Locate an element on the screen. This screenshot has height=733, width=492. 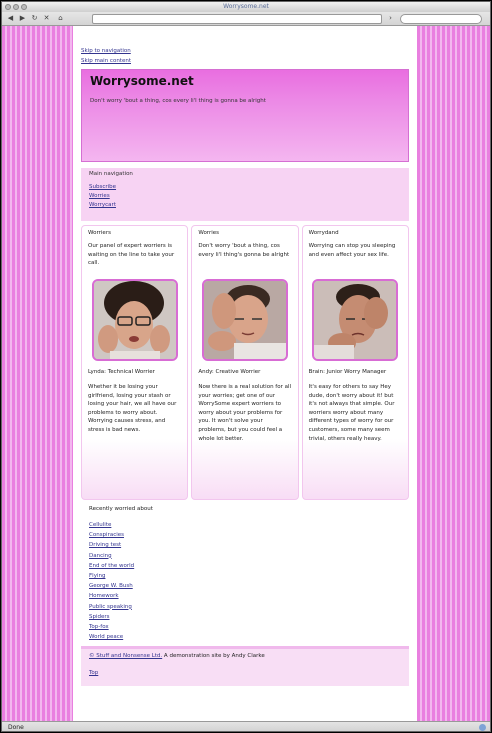
status-text: Done is located at coordinates (16, 727).